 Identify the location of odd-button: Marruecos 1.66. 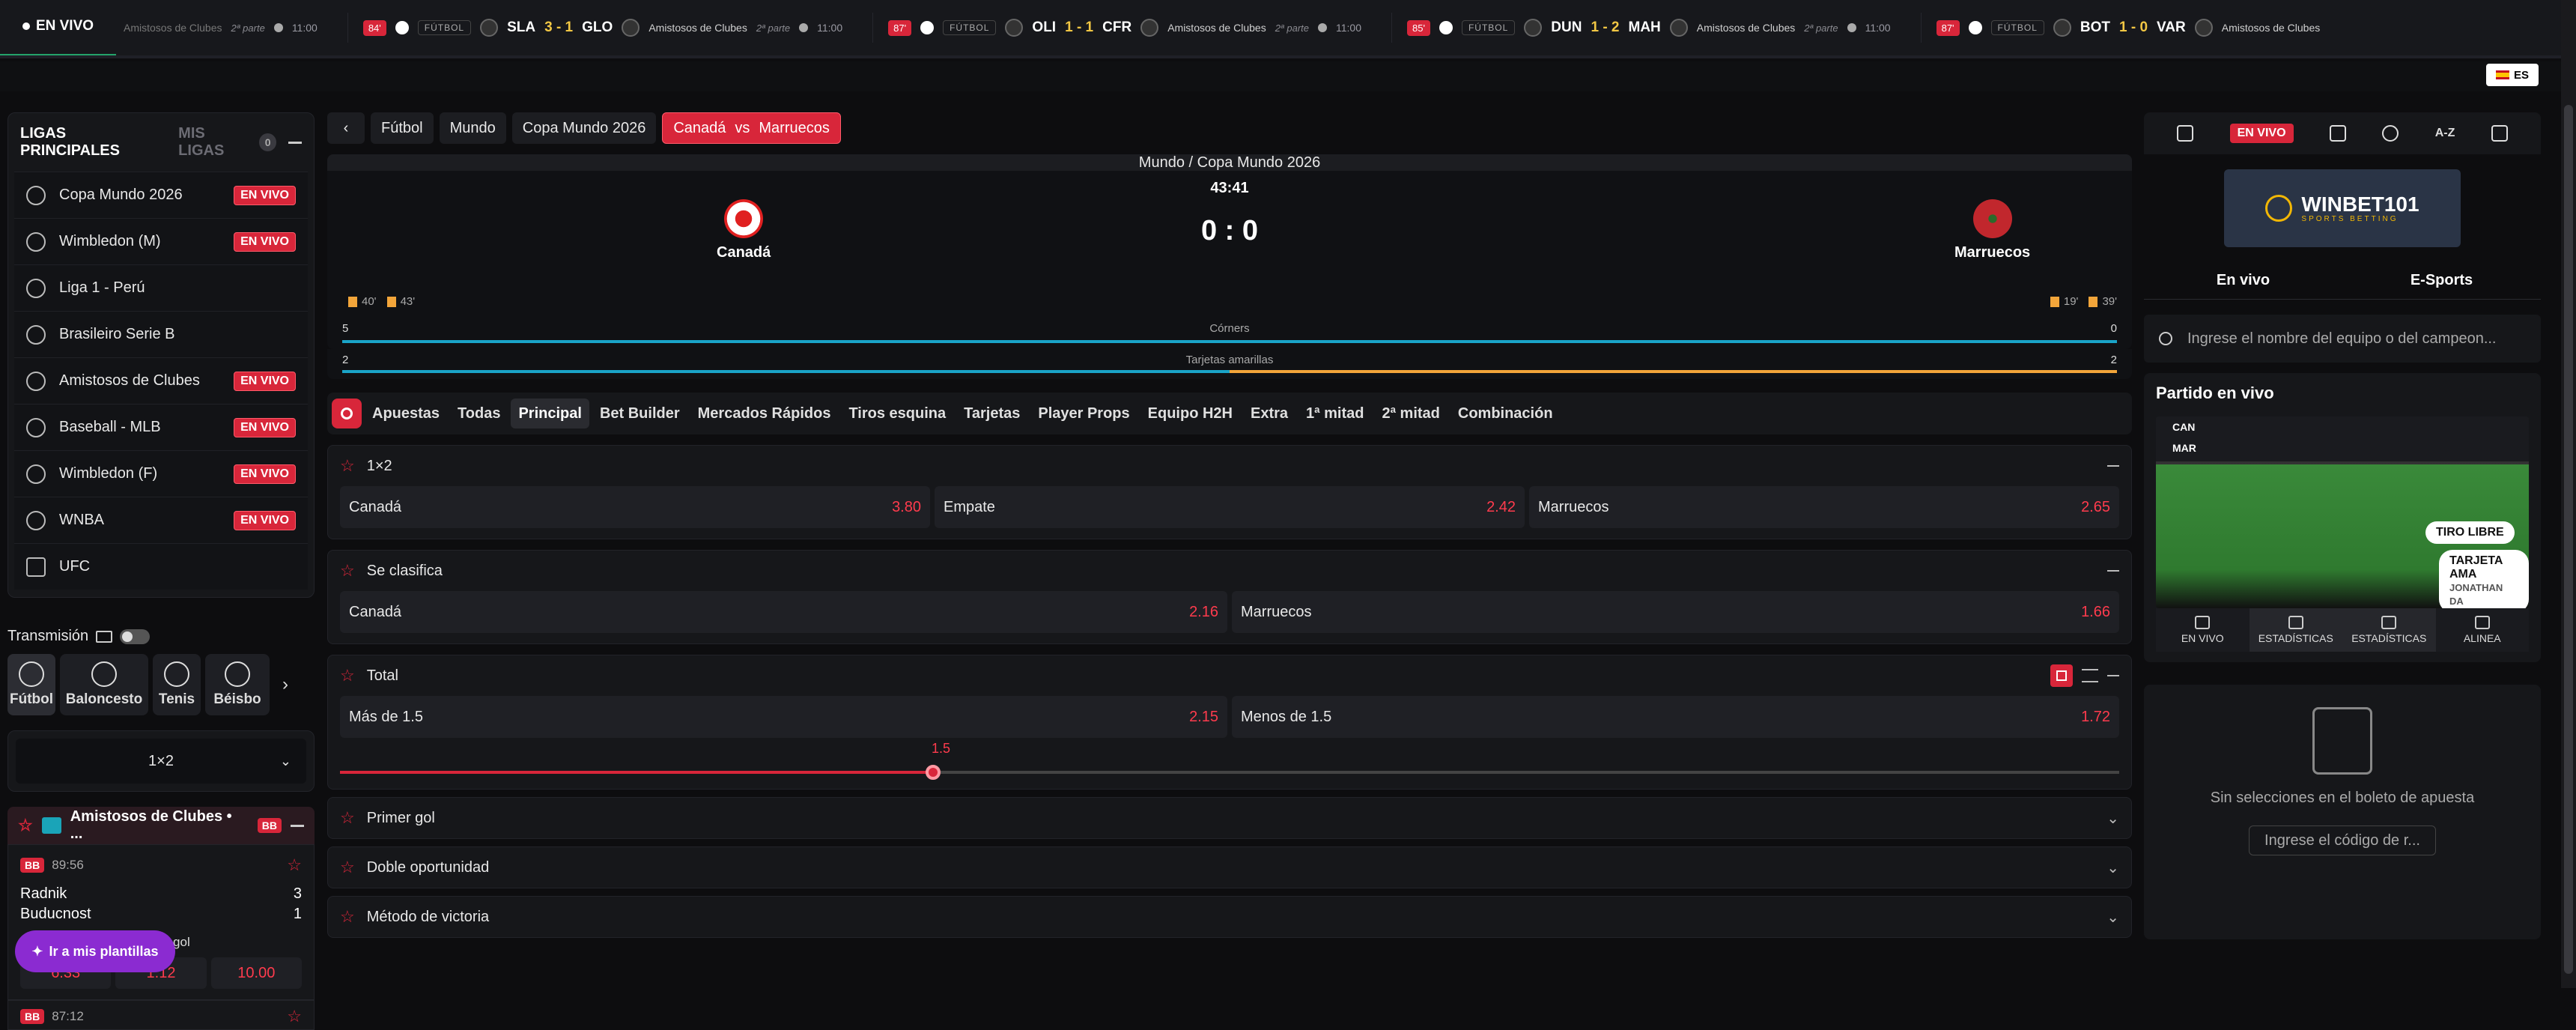
(1675, 612).